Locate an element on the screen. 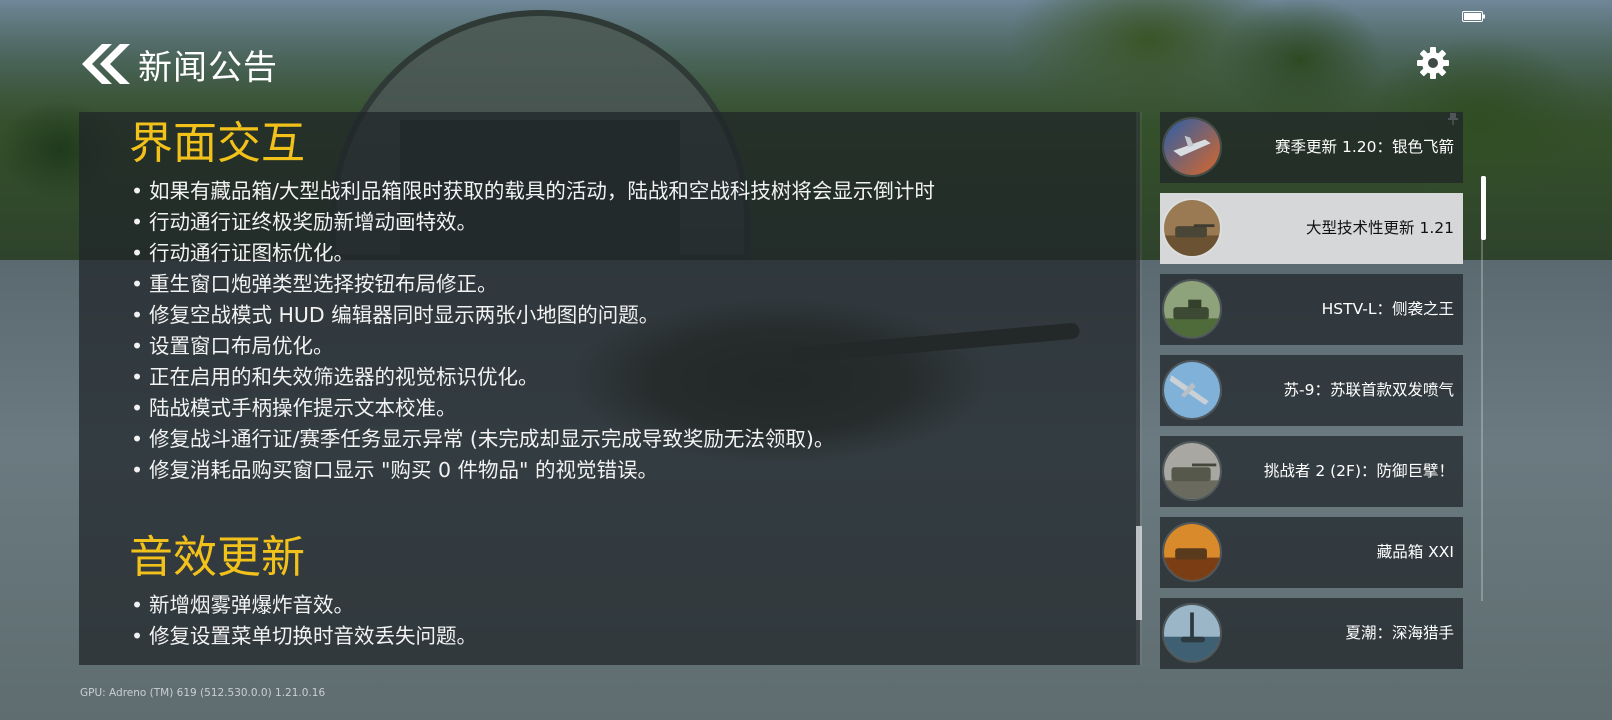 The image size is (1612, 720). news-item-label: HSTV-L：侧袭之王 is located at coordinates (1387, 309).